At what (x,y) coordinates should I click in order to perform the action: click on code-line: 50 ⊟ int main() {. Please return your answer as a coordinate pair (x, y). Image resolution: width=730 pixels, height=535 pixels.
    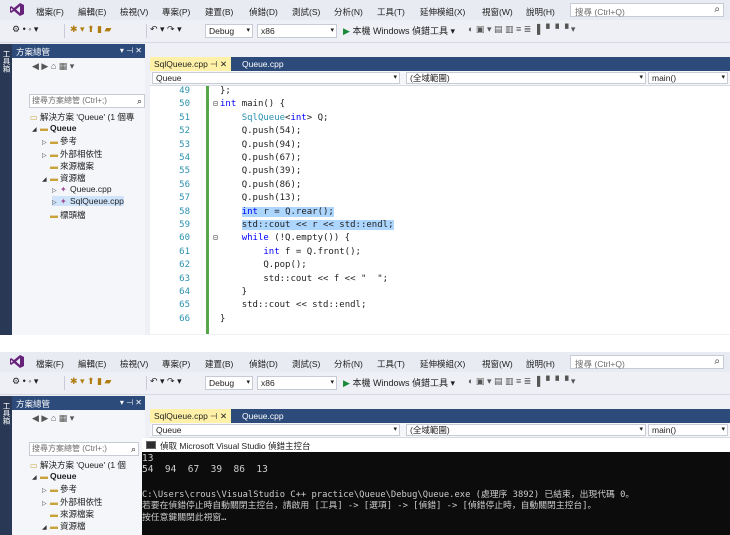
    Looking at the image, I should click on (440, 105).